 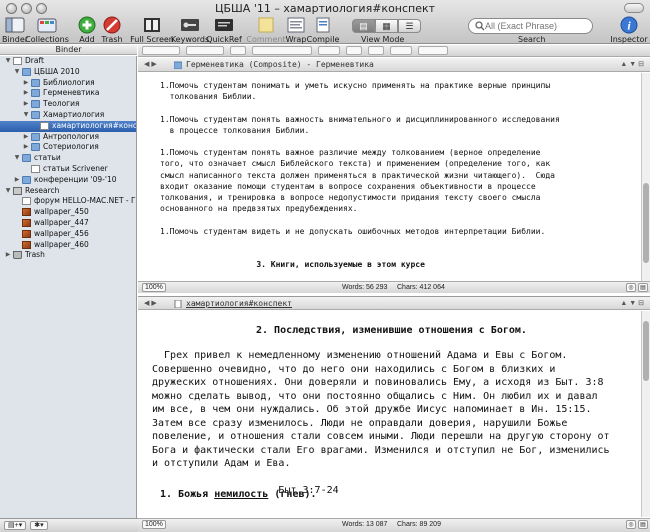 What do you see at coordinates (645, 414) in the screenshot?
I see `bottom-editor-scrollbar` at bounding box center [645, 414].